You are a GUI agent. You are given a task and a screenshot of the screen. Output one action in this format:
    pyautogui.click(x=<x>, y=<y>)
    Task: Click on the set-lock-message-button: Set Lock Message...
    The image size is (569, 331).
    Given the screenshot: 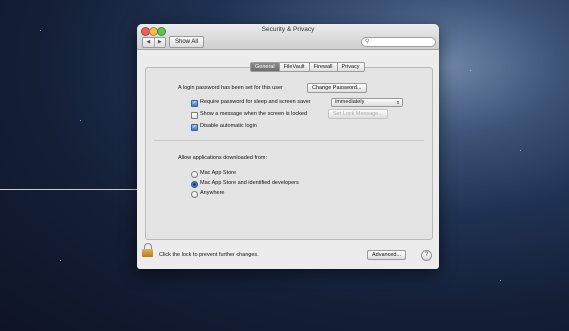 What is the action you would take?
    pyautogui.click(x=358, y=114)
    